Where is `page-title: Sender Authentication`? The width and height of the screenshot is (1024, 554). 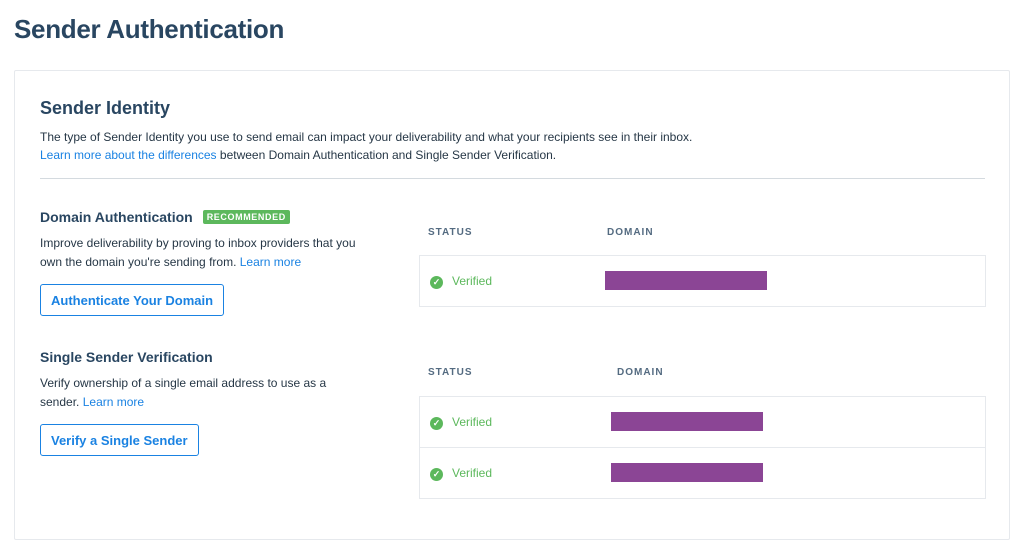 page-title: Sender Authentication is located at coordinates (149, 29).